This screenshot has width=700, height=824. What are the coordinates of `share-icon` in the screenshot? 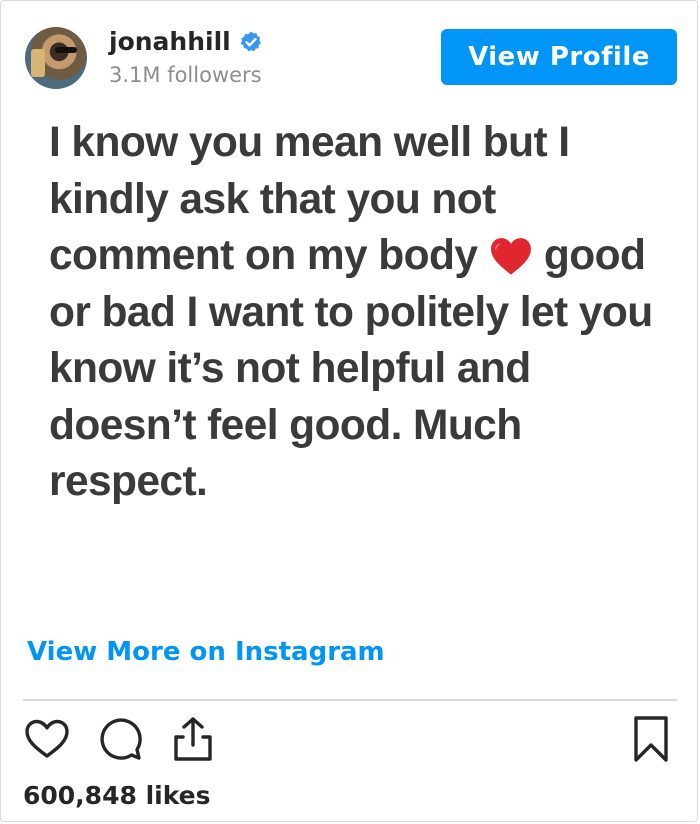 It's located at (193, 739).